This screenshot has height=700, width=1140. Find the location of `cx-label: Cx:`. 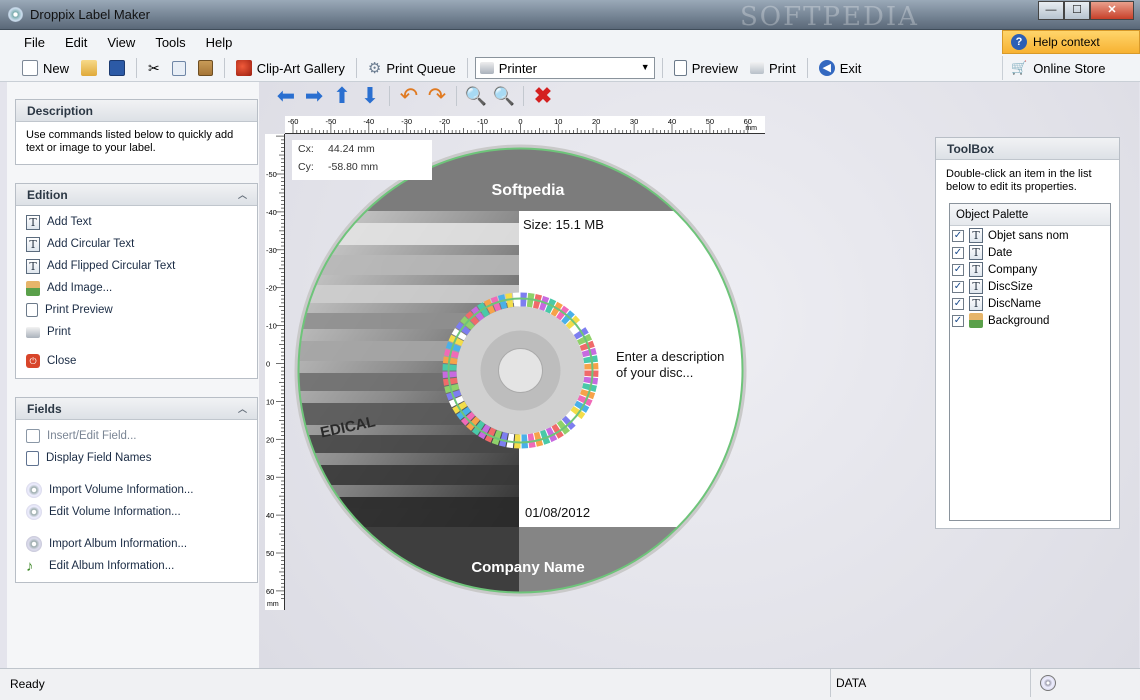

cx-label: Cx: is located at coordinates (306, 149).